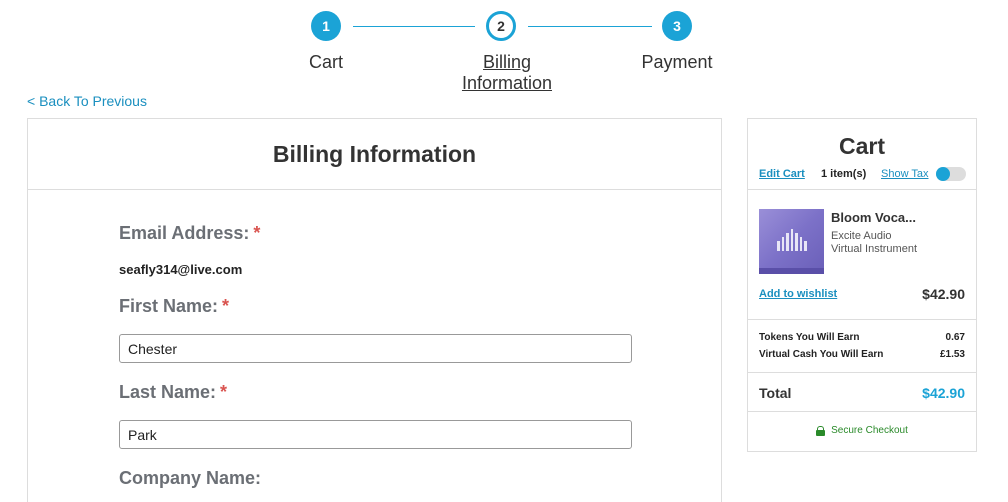  Describe the element at coordinates (952, 354) in the screenshot. I see `virtual-cash-value: £1.53` at that location.